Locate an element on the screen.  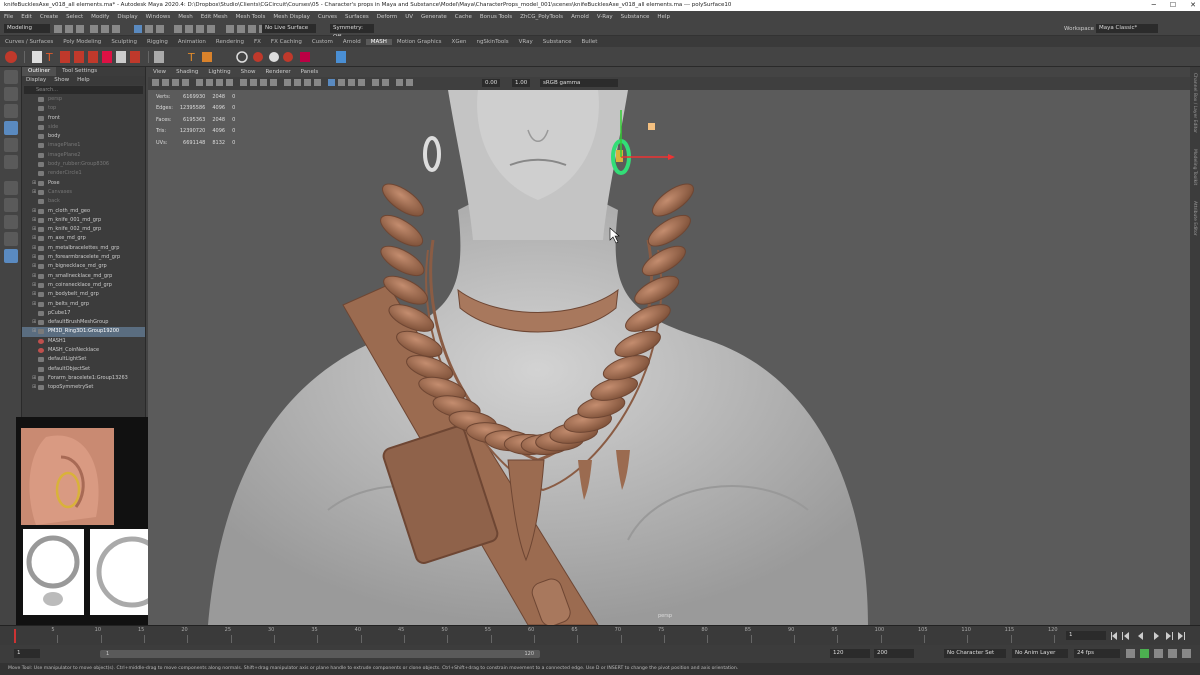
rotate-tool-icon is located at coordinates (11, 145).